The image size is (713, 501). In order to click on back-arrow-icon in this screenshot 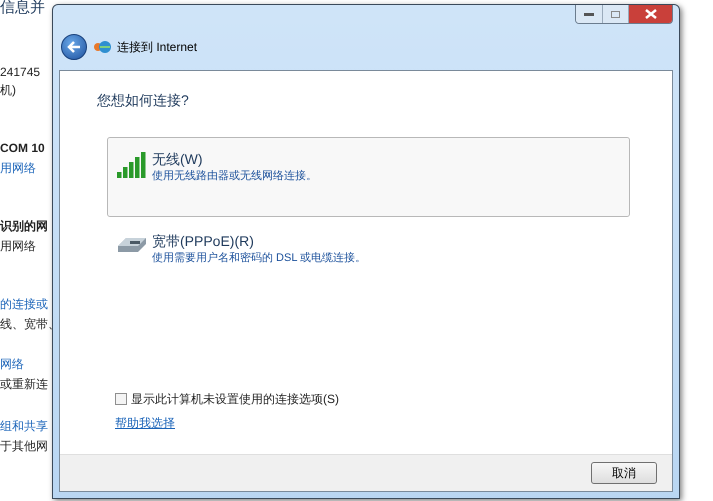, I will do `click(74, 47)`.